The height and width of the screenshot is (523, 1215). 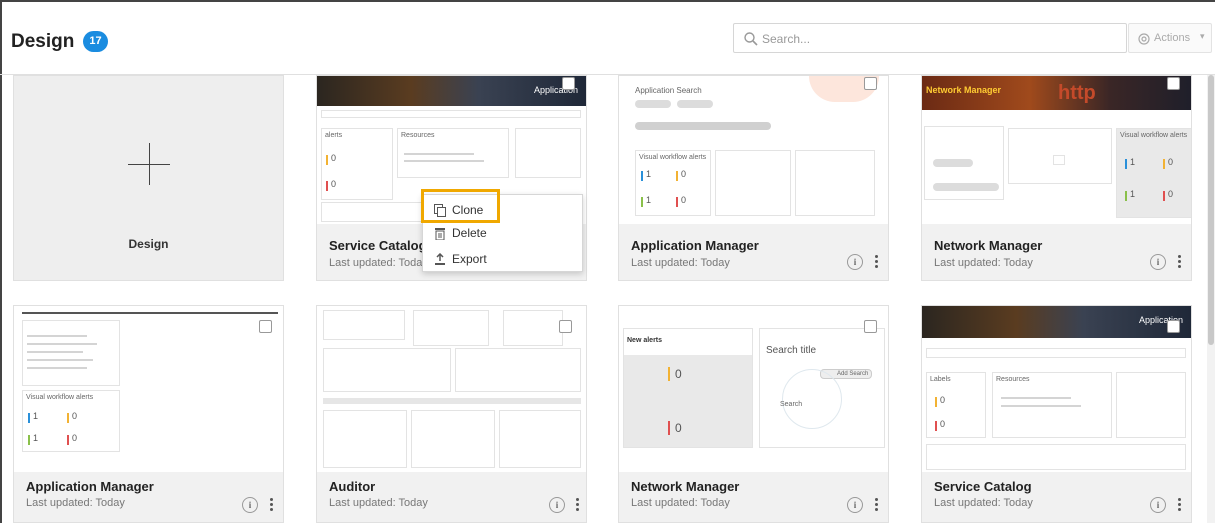 What do you see at coordinates (148, 178) in the screenshot?
I see `new-design-card: Design` at bounding box center [148, 178].